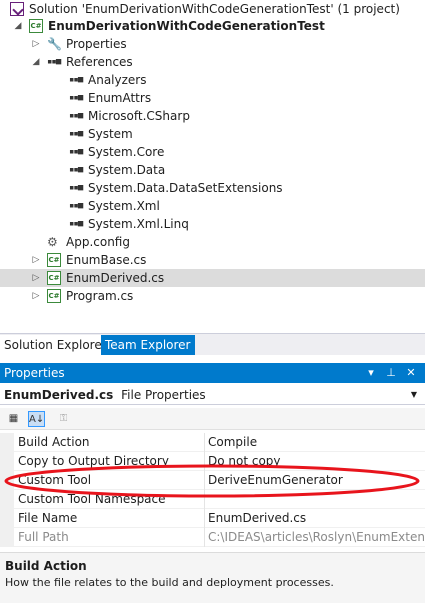 The height and width of the screenshot is (603, 425). I want to click on tree-item-label: System.Core, so click(126, 152).